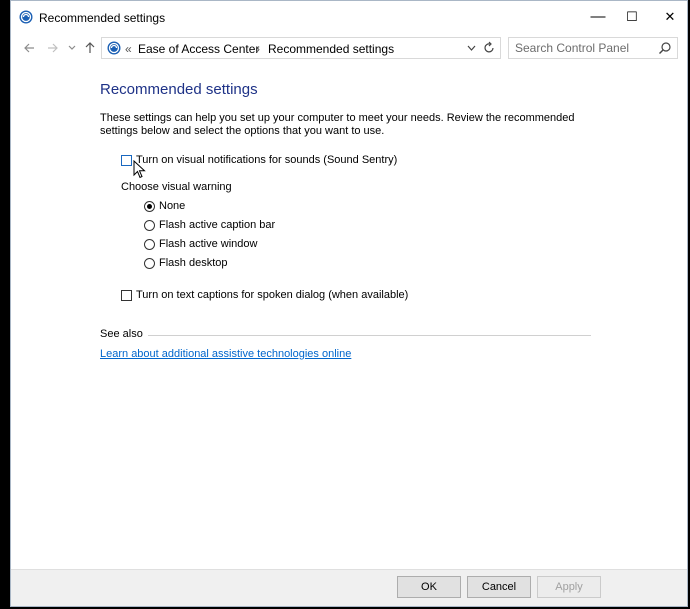  Describe the element at coordinates (179, 89) in the screenshot. I see `page-title: Recommended settings` at that location.